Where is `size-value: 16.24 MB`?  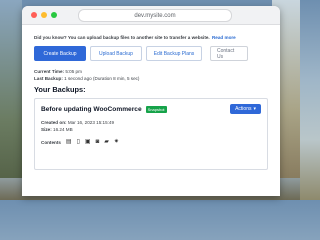 size-value: 16.24 MB is located at coordinates (63, 129).